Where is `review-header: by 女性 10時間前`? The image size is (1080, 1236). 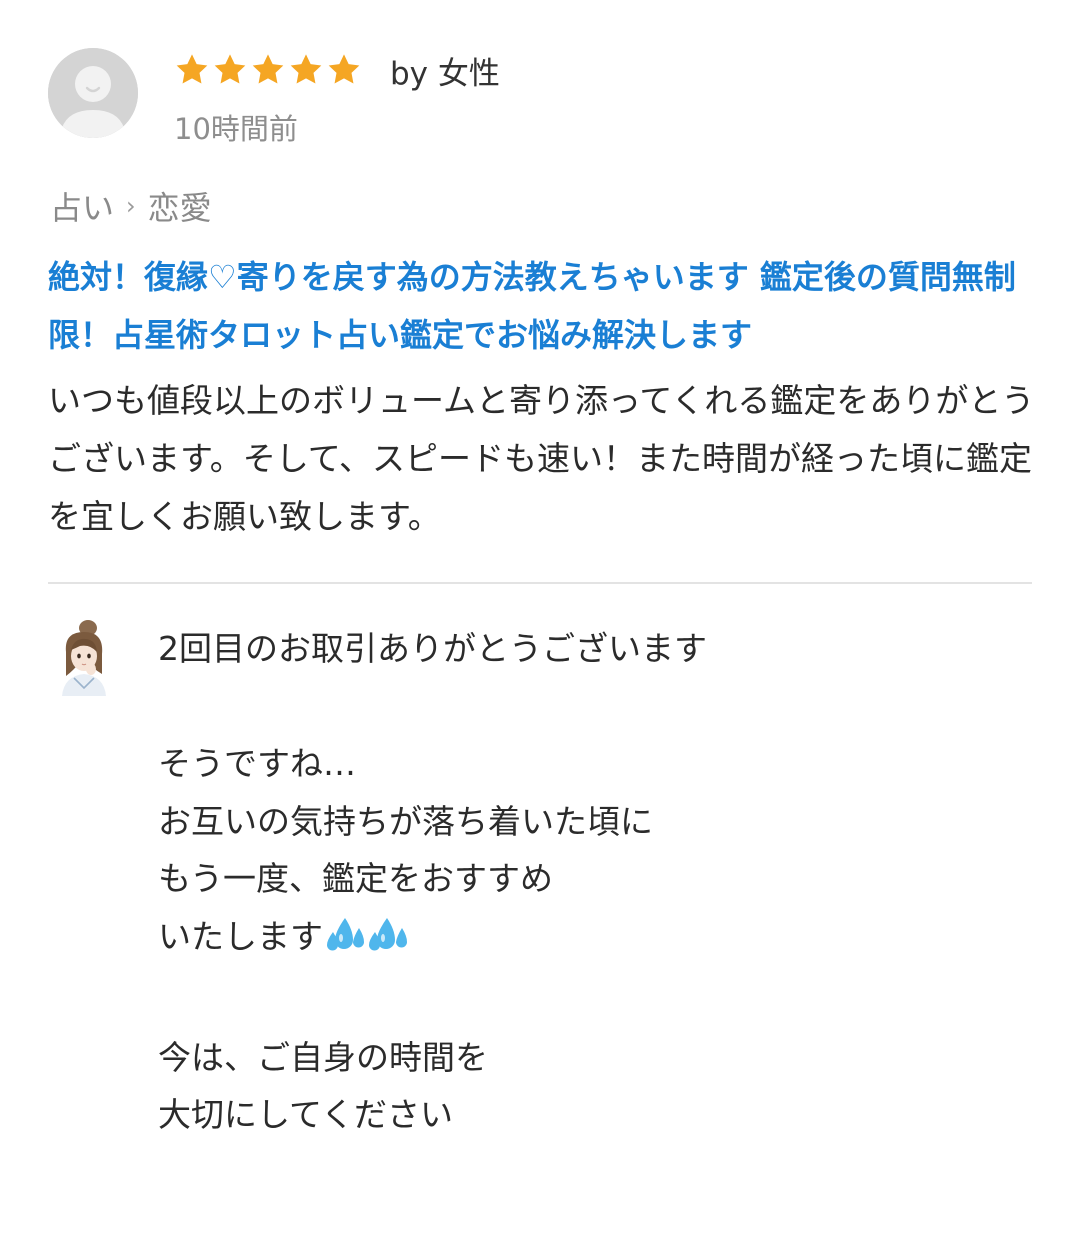 review-header: by 女性 10時間前 is located at coordinates (540, 98).